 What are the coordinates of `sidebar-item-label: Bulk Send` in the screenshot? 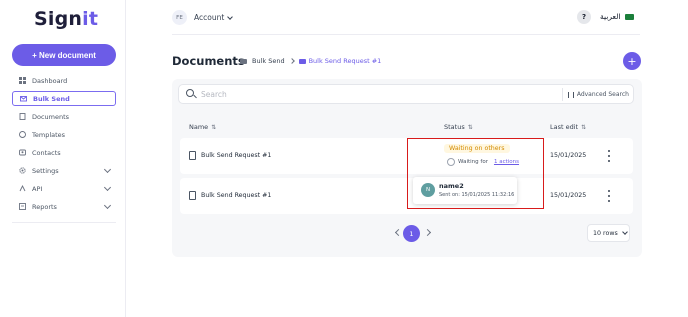 It's located at (51, 98).